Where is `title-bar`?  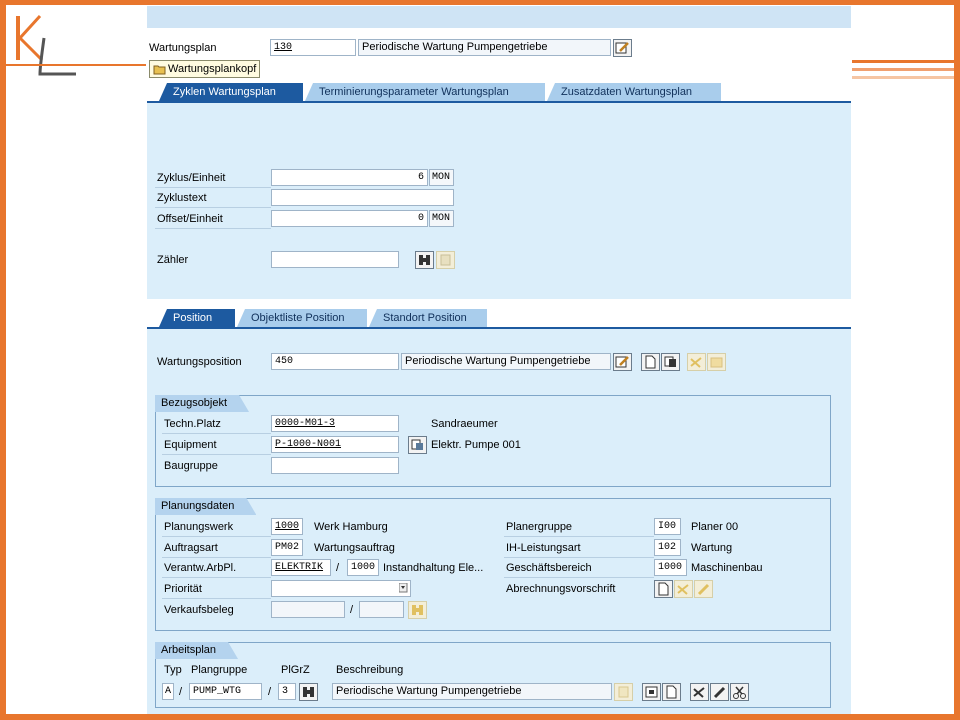 title-bar is located at coordinates (499, 17).